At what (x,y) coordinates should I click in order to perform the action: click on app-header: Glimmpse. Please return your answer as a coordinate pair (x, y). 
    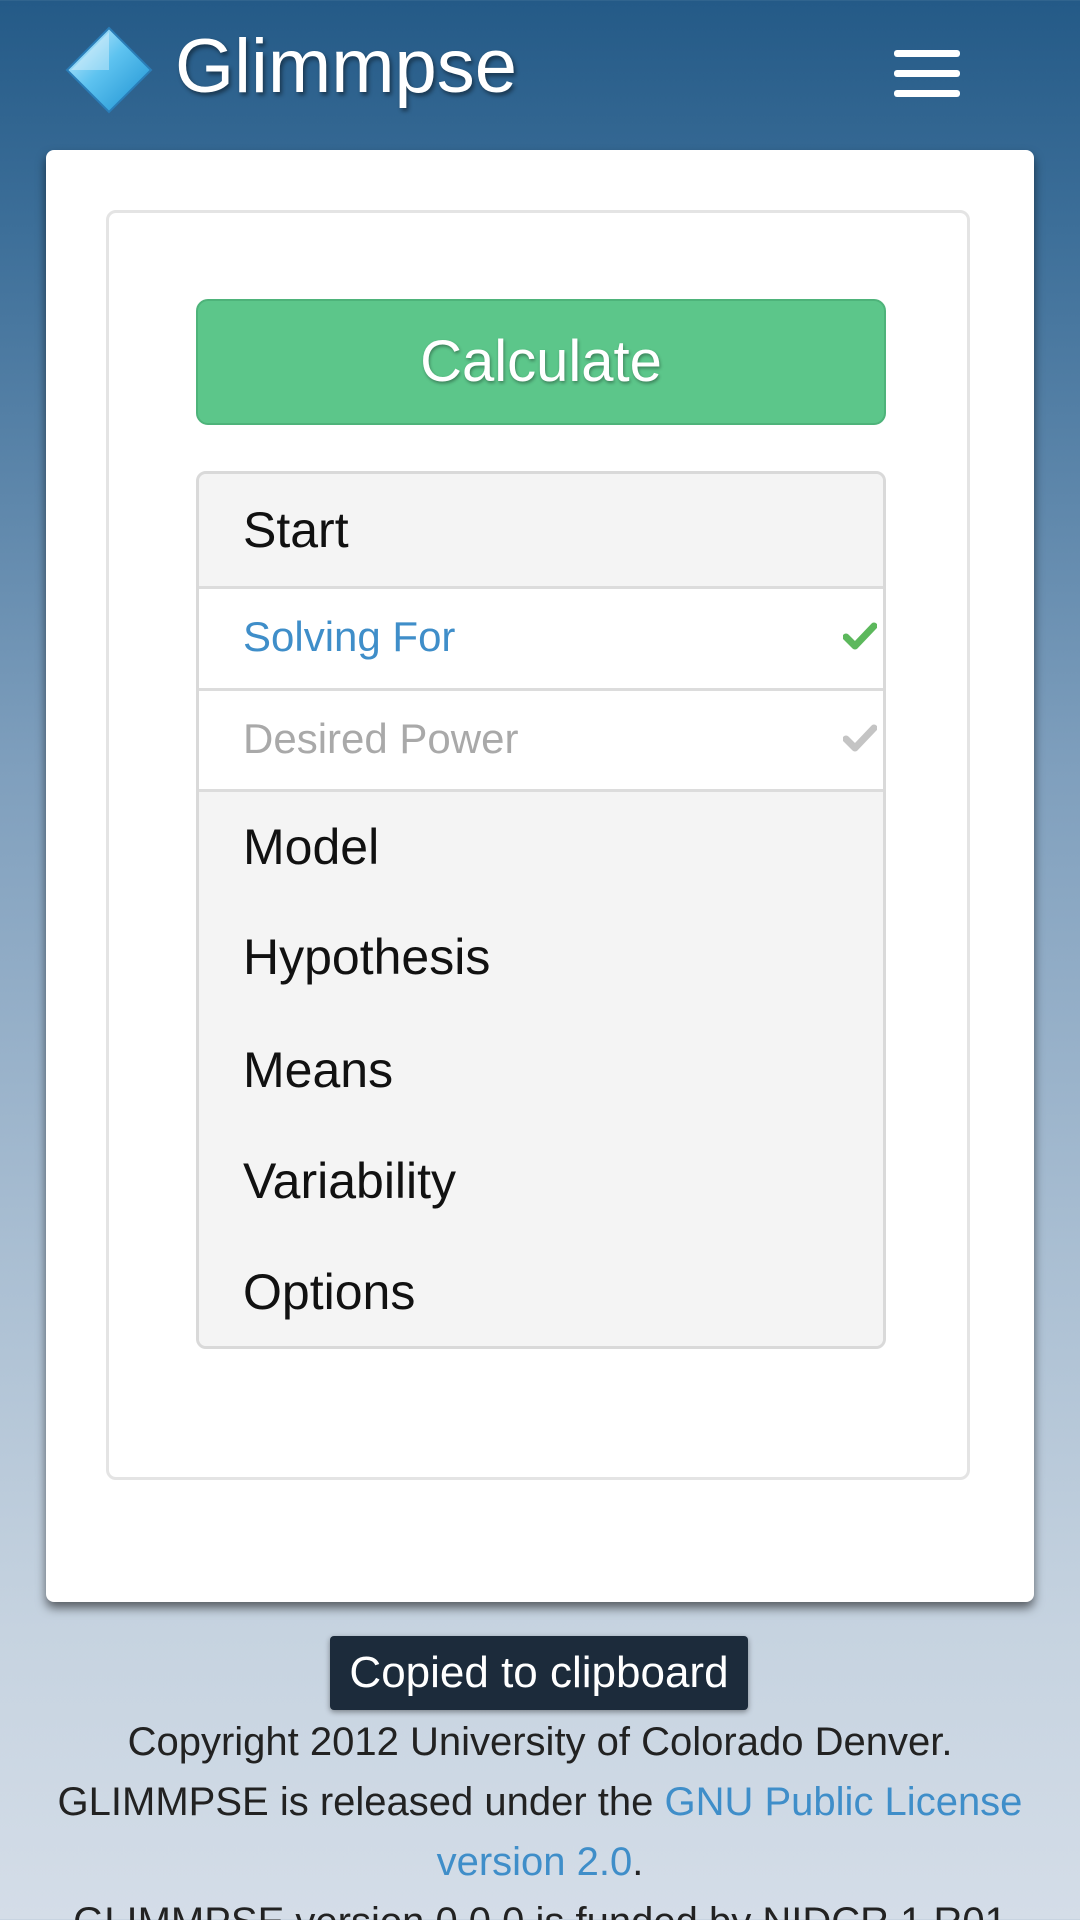
    Looking at the image, I should click on (540, 70).